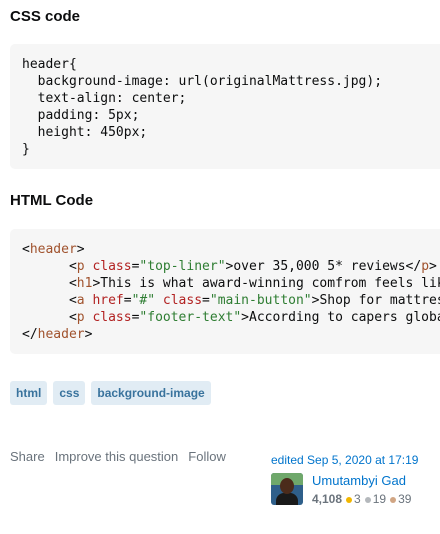  Describe the element at coordinates (375, 499) in the screenshot. I see `silver-badges: 19` at that location.